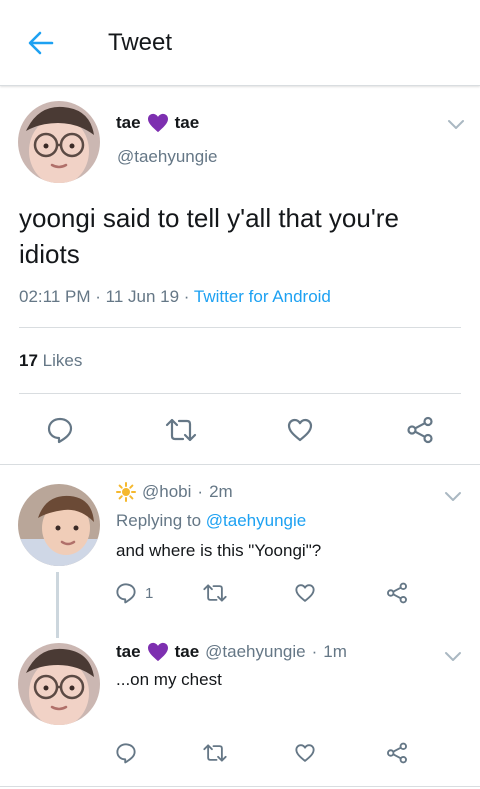 The image size is (480, 789). What do you see at coordinates (28, 360) in the screenshot?
I see `likes-count: 17` at bounding box center [28, 360].